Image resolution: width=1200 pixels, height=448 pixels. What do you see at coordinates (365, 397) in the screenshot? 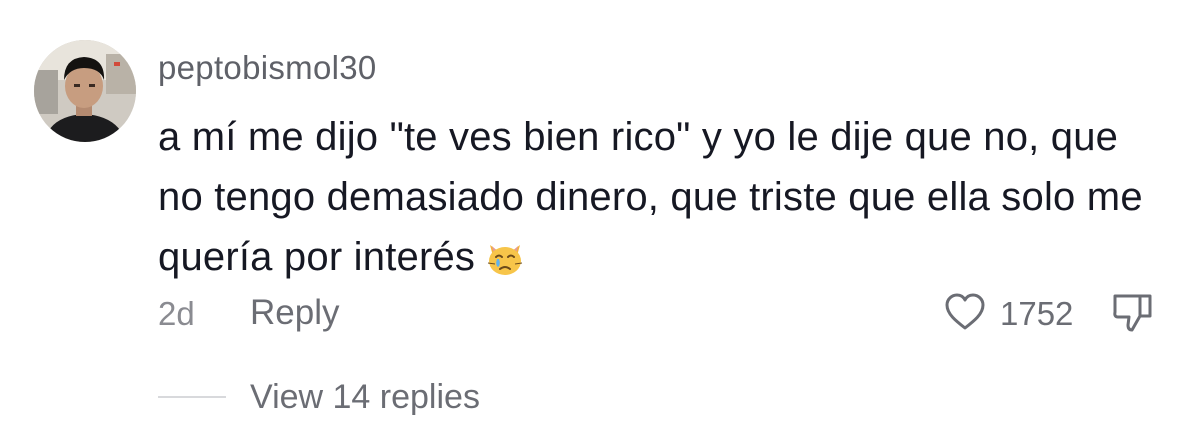
I see `view-replies-button: View 14 replies` at bounding box center [365, 397].